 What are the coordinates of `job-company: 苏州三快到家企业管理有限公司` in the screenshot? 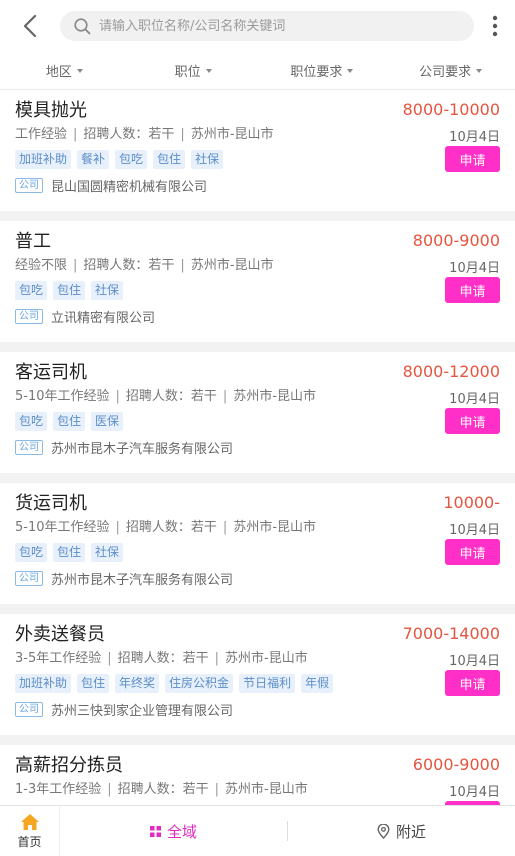 It's located at (142, 711).